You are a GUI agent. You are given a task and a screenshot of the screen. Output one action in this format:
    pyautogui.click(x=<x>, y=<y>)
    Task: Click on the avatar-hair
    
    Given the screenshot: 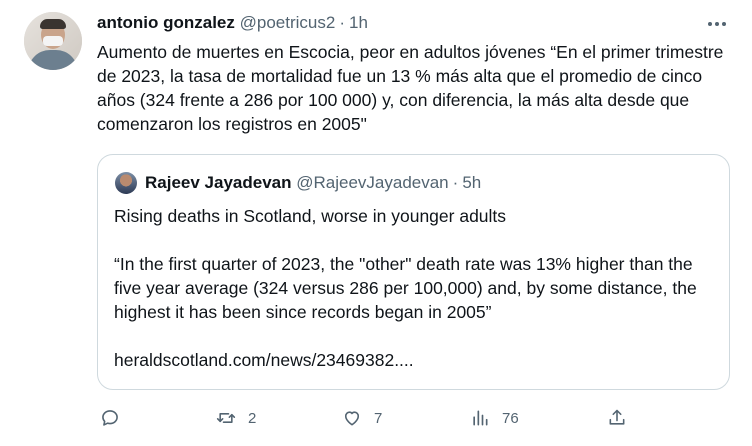 What is the action you would take?
    pyautogui.click(x=53, y=24)
    